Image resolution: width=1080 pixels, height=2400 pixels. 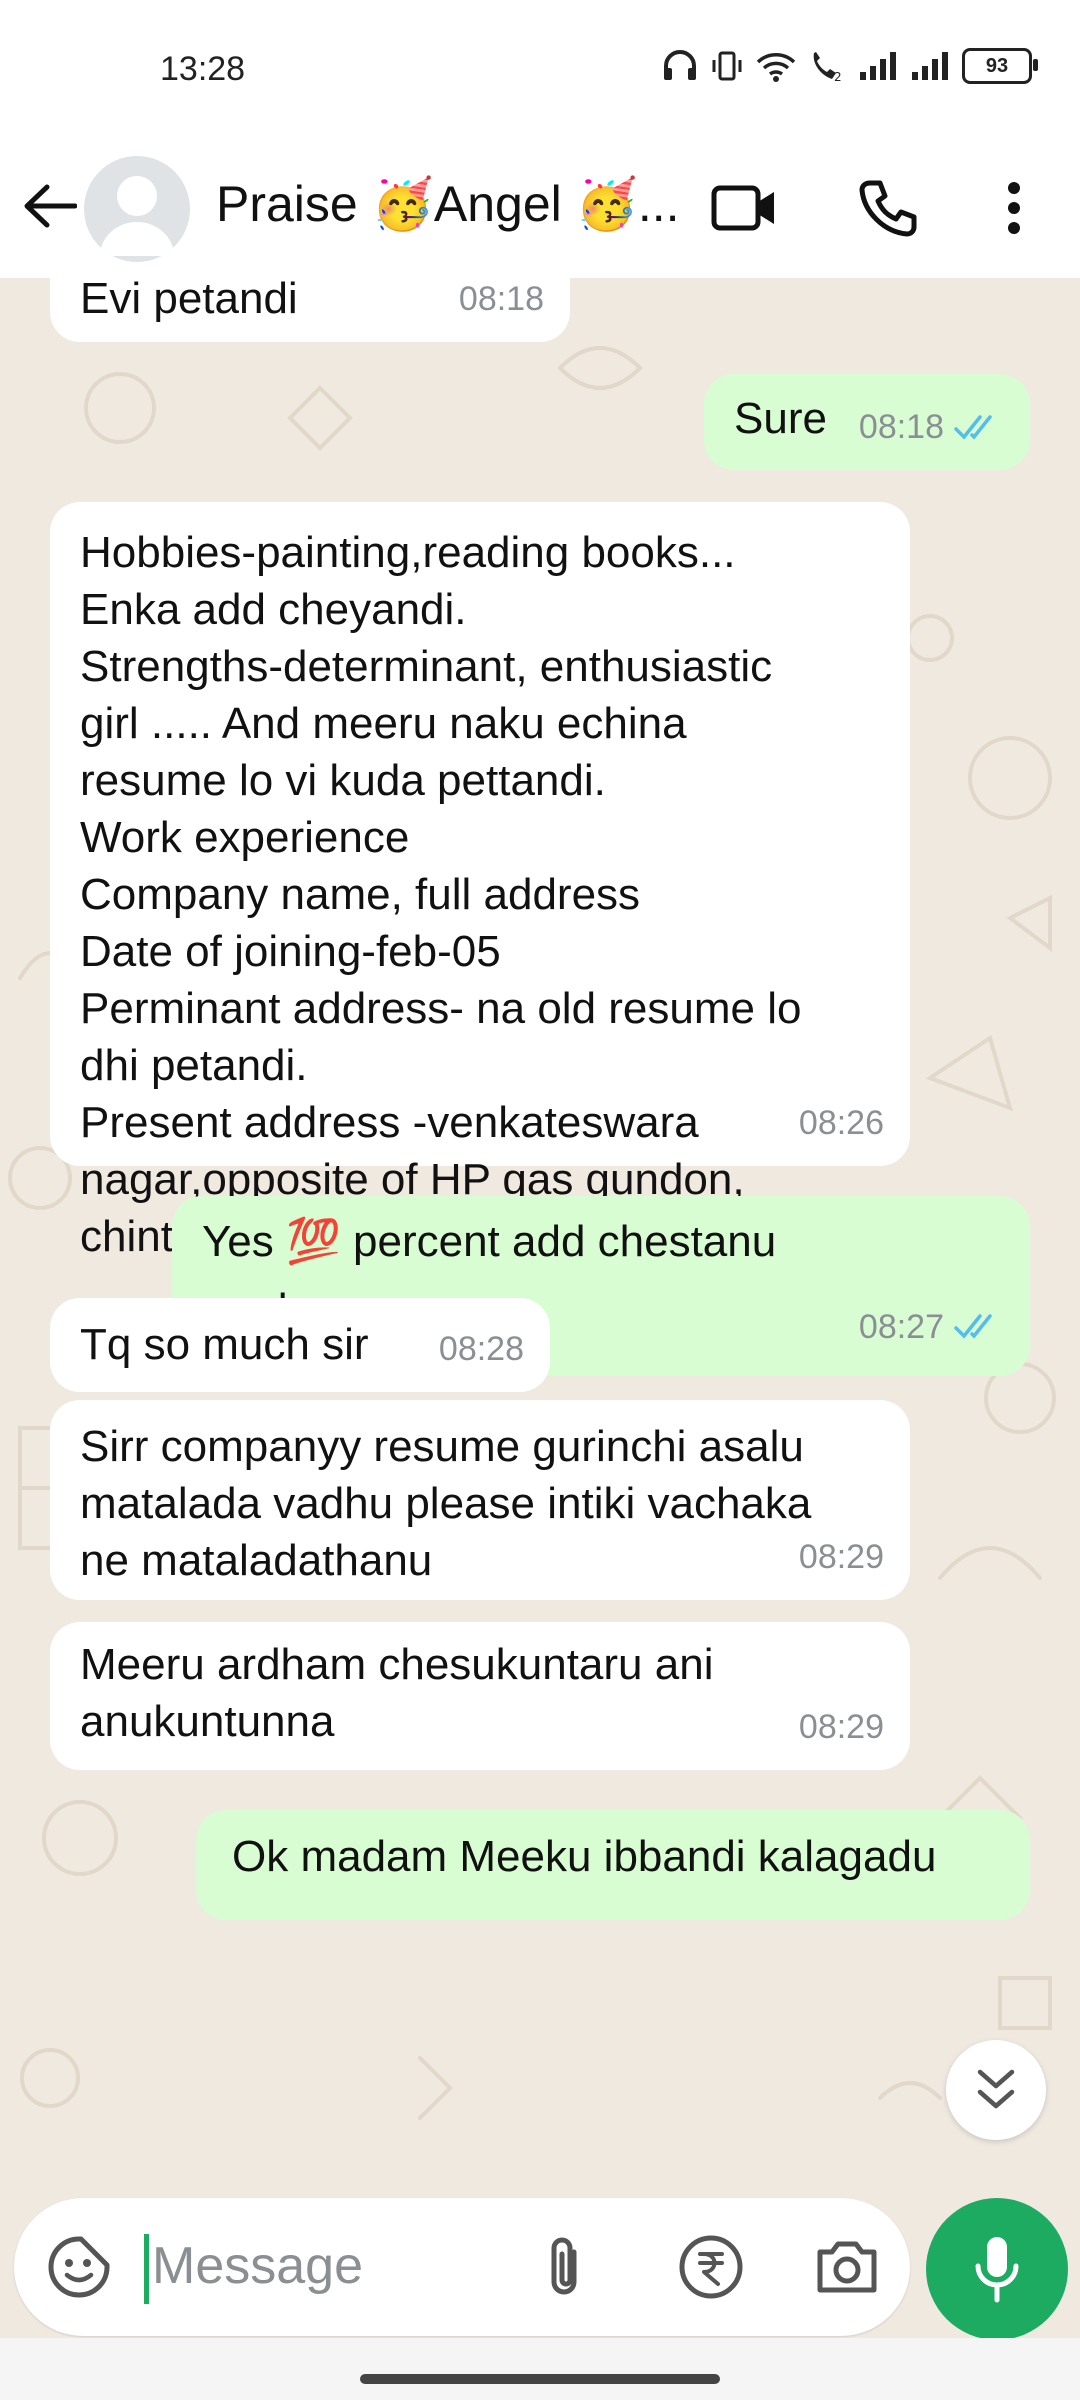 I want to click on payment-button, so click(x=711, y=2267).